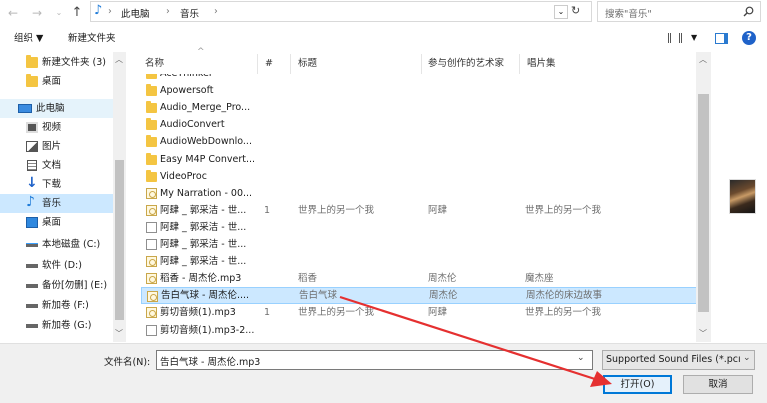 The image size is (767, 403). I want to click on file-list-scroll-thumb, so click(703, 203).